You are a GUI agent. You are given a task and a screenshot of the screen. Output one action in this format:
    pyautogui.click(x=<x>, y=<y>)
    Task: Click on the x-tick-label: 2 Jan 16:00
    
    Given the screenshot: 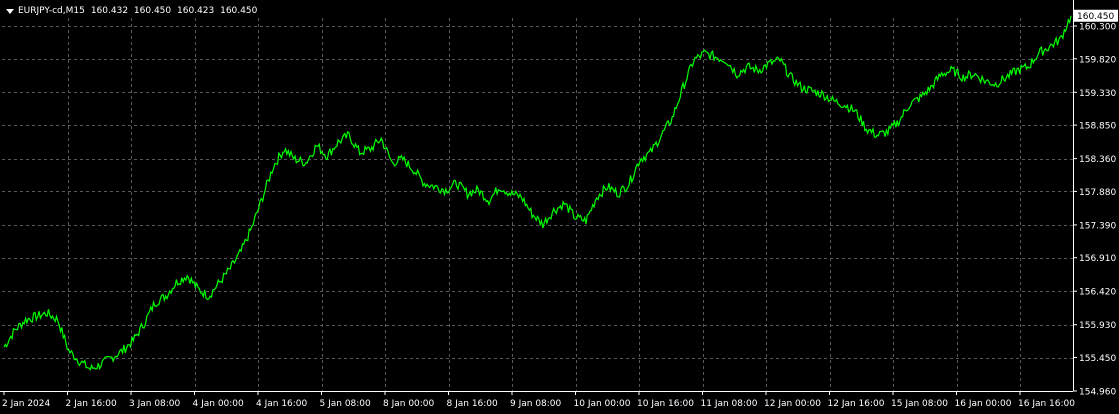 What is the action you would take?
    pyautogui.click(x=92, y=404)
    